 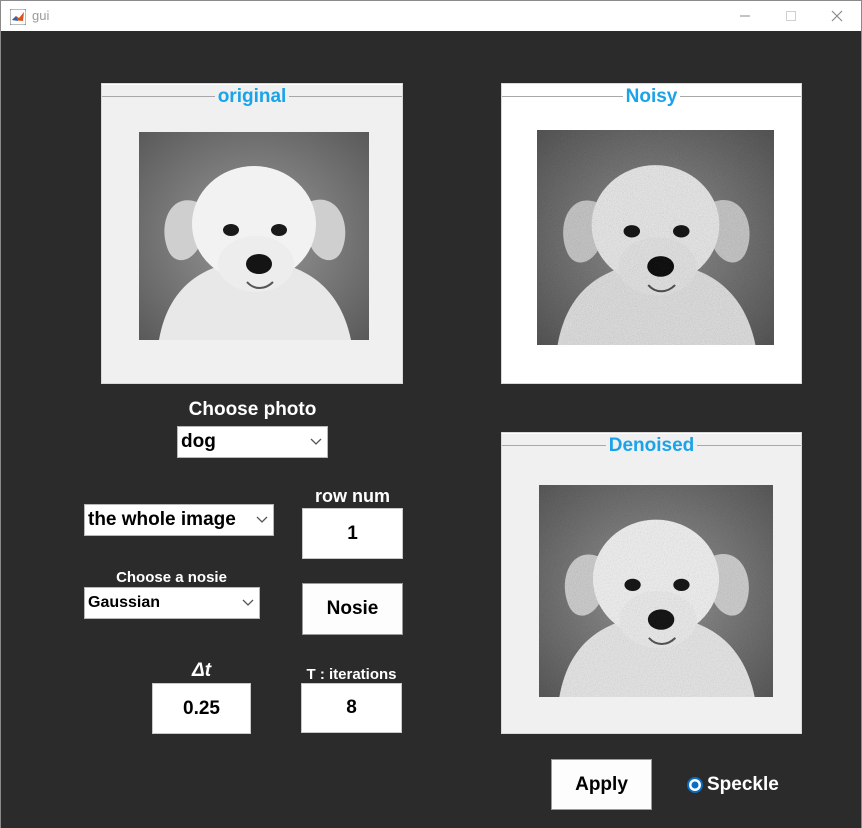 I want to click on choose-photo-value: dog, so click(x=198, y=441).